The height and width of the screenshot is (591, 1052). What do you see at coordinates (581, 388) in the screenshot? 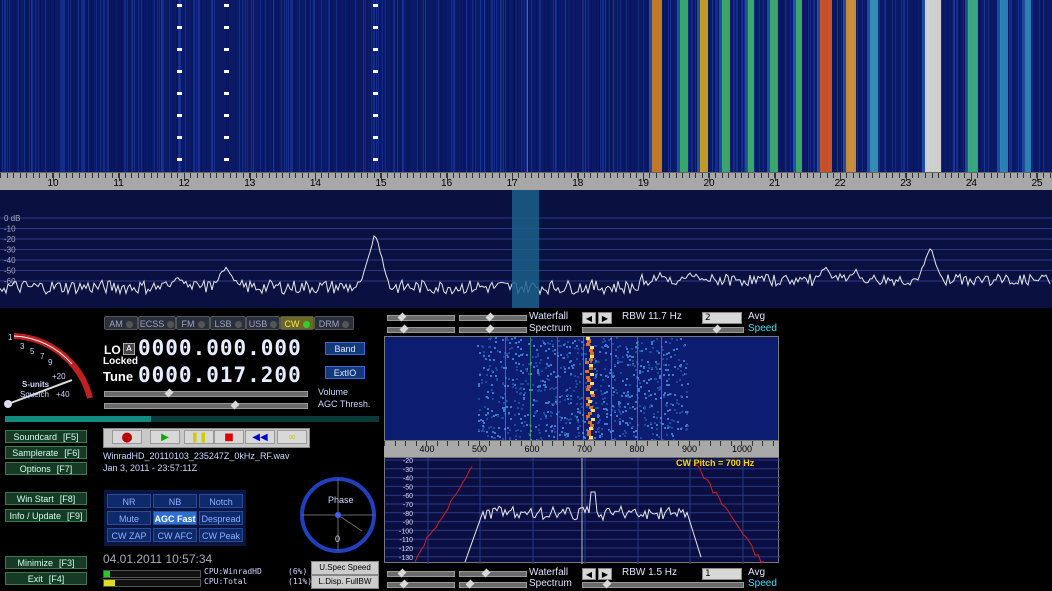
I see `audio-waterfall` at bounding box center [581, 388].